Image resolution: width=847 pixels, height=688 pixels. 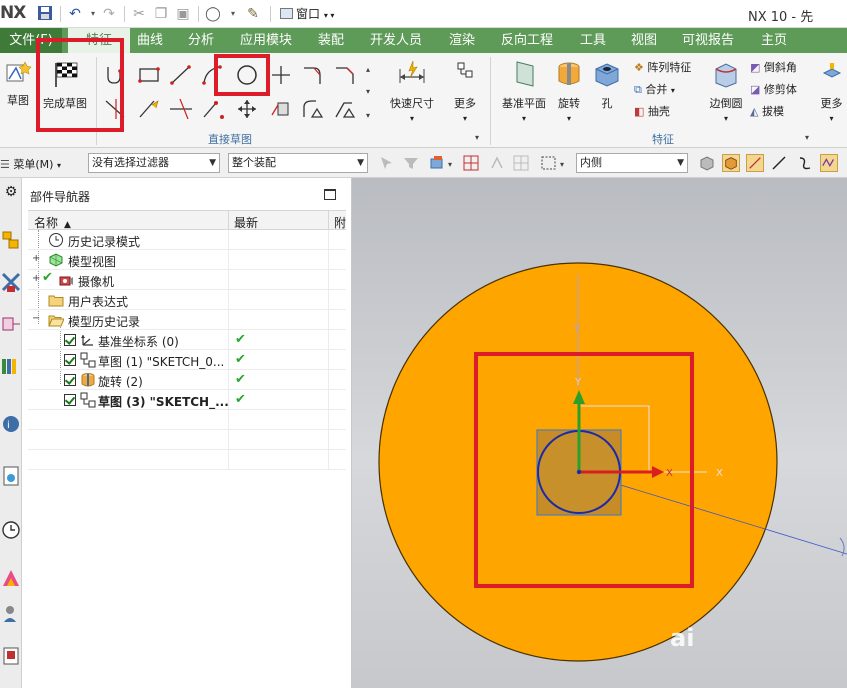 What do you see at coordinates (266, 40) in the screenshot?
I see `tab-application: 应用模块` at bounding box center [266, 40].